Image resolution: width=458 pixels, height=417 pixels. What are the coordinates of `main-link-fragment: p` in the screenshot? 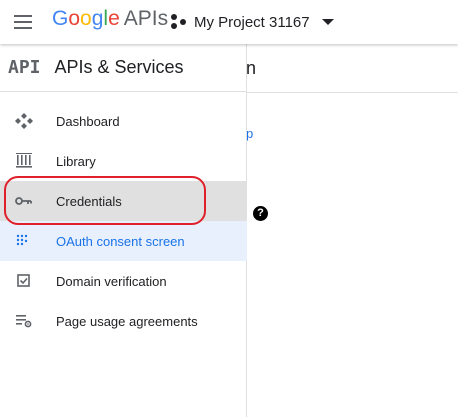 It's located at (249, 133).